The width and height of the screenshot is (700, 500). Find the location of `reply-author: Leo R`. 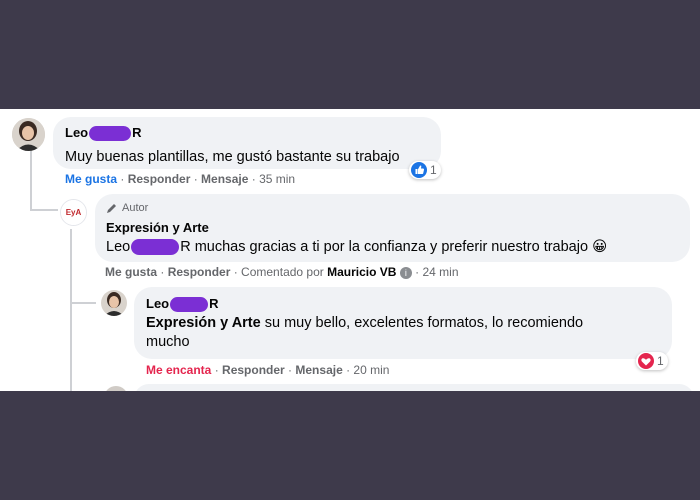

reply-author: Leo R is located at coordinates (182, 304).